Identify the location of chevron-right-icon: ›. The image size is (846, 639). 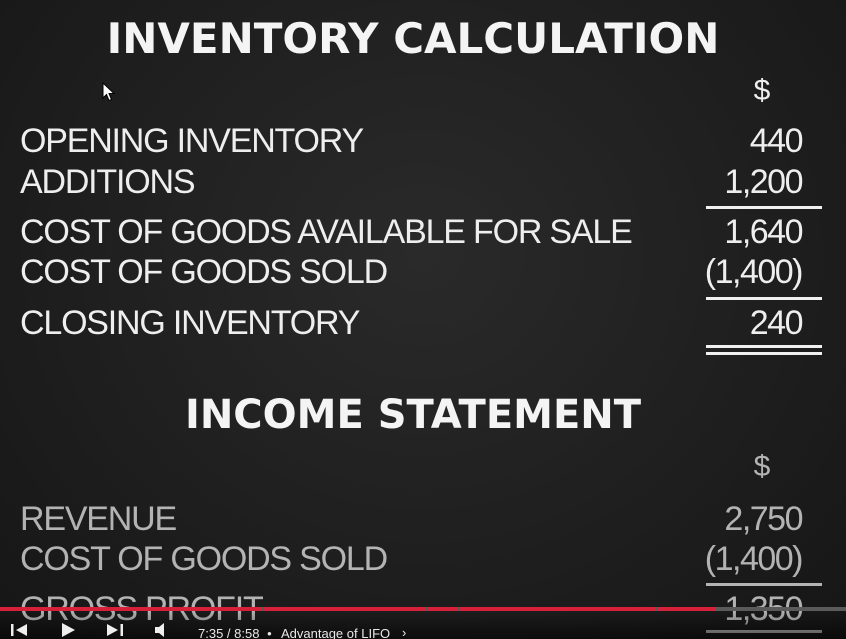
(404, 632).